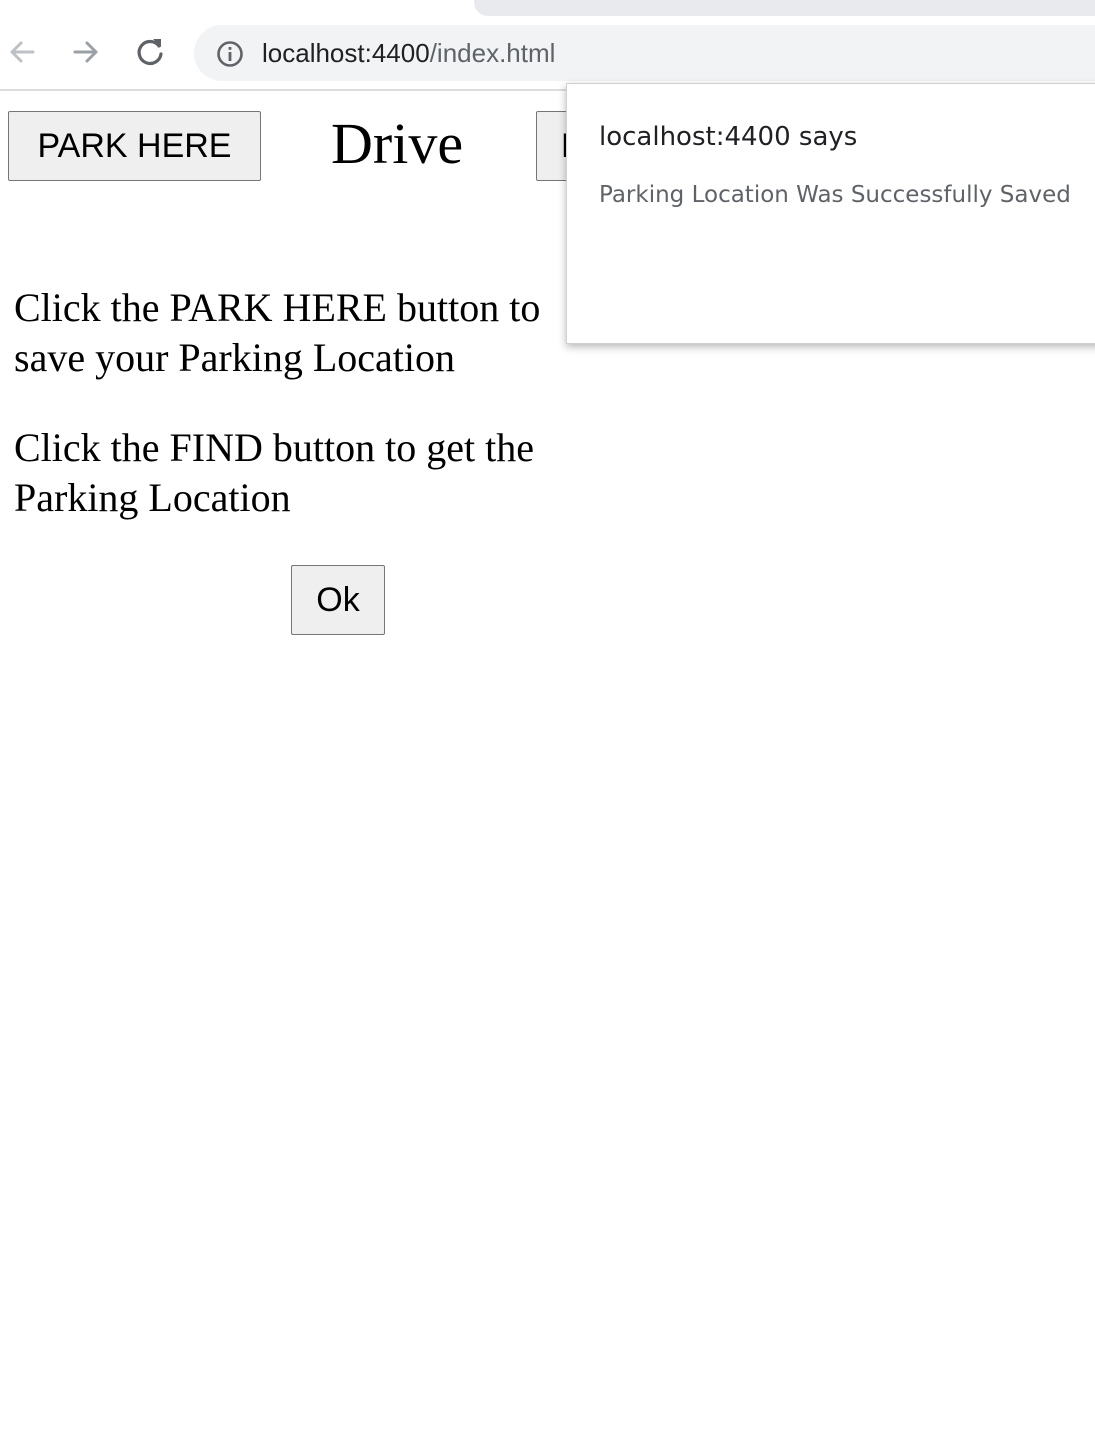 The height and width of the screenshot is (1443, 1095). I want to click on url-host: localhost:4400, so click(346, 53).